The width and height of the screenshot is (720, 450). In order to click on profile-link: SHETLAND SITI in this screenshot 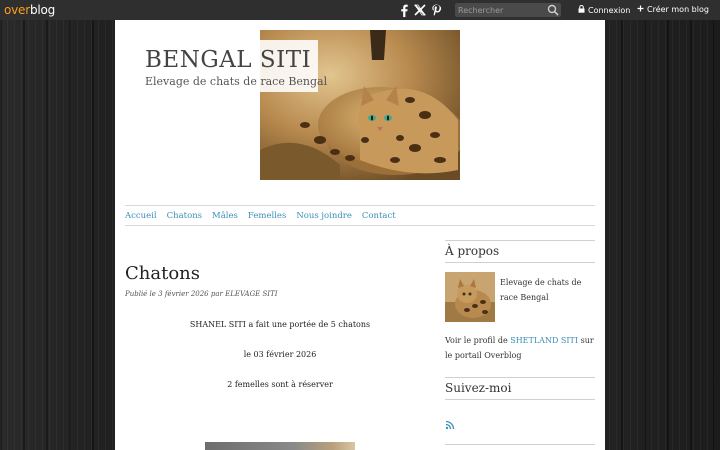, I will do `click(544, 340)`.